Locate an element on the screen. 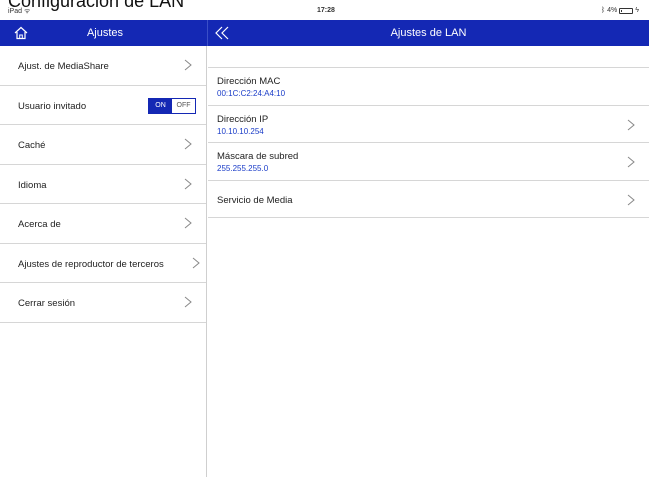 The width and height of the screenshot is (649, 477). sidebar-item-label: Cerrar sesión is located at coordinates (47, 303).